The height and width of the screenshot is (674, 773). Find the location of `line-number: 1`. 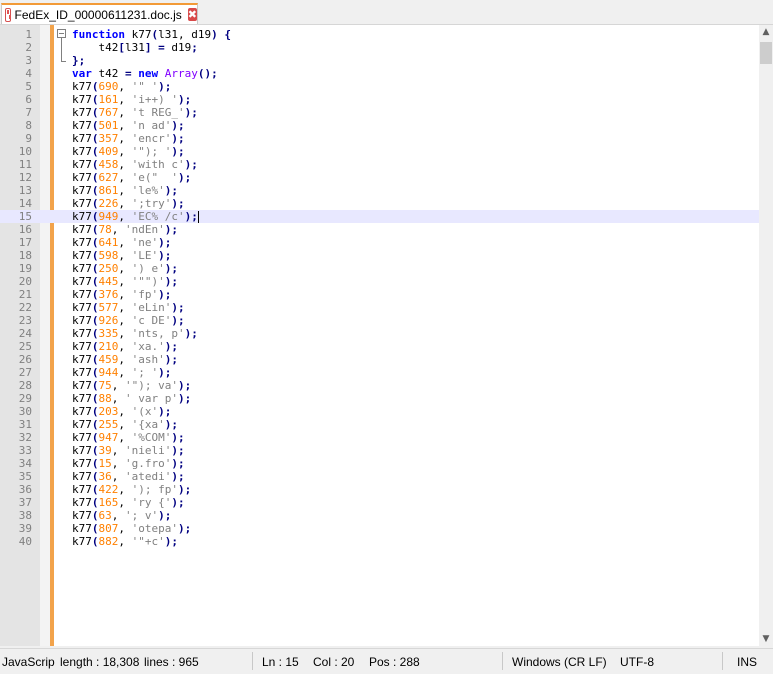

line-number: 1 is located at coordinates (28, 34).